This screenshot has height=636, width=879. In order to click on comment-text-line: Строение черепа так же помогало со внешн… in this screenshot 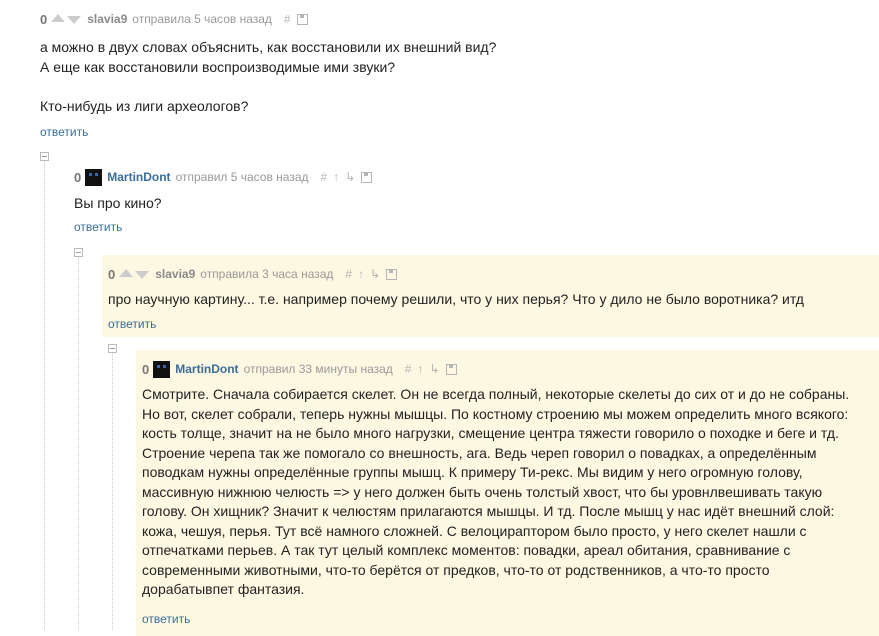, I will do `click(479, 452)`.